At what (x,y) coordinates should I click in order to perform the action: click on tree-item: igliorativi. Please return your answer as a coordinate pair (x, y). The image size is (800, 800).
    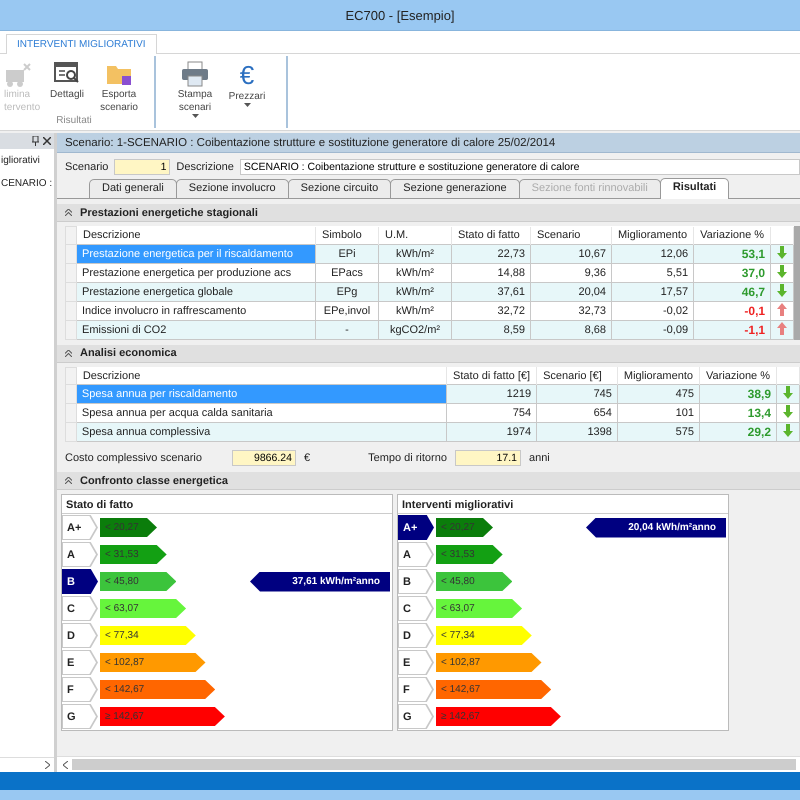
    Looking at the image, I should click on (27, 160).